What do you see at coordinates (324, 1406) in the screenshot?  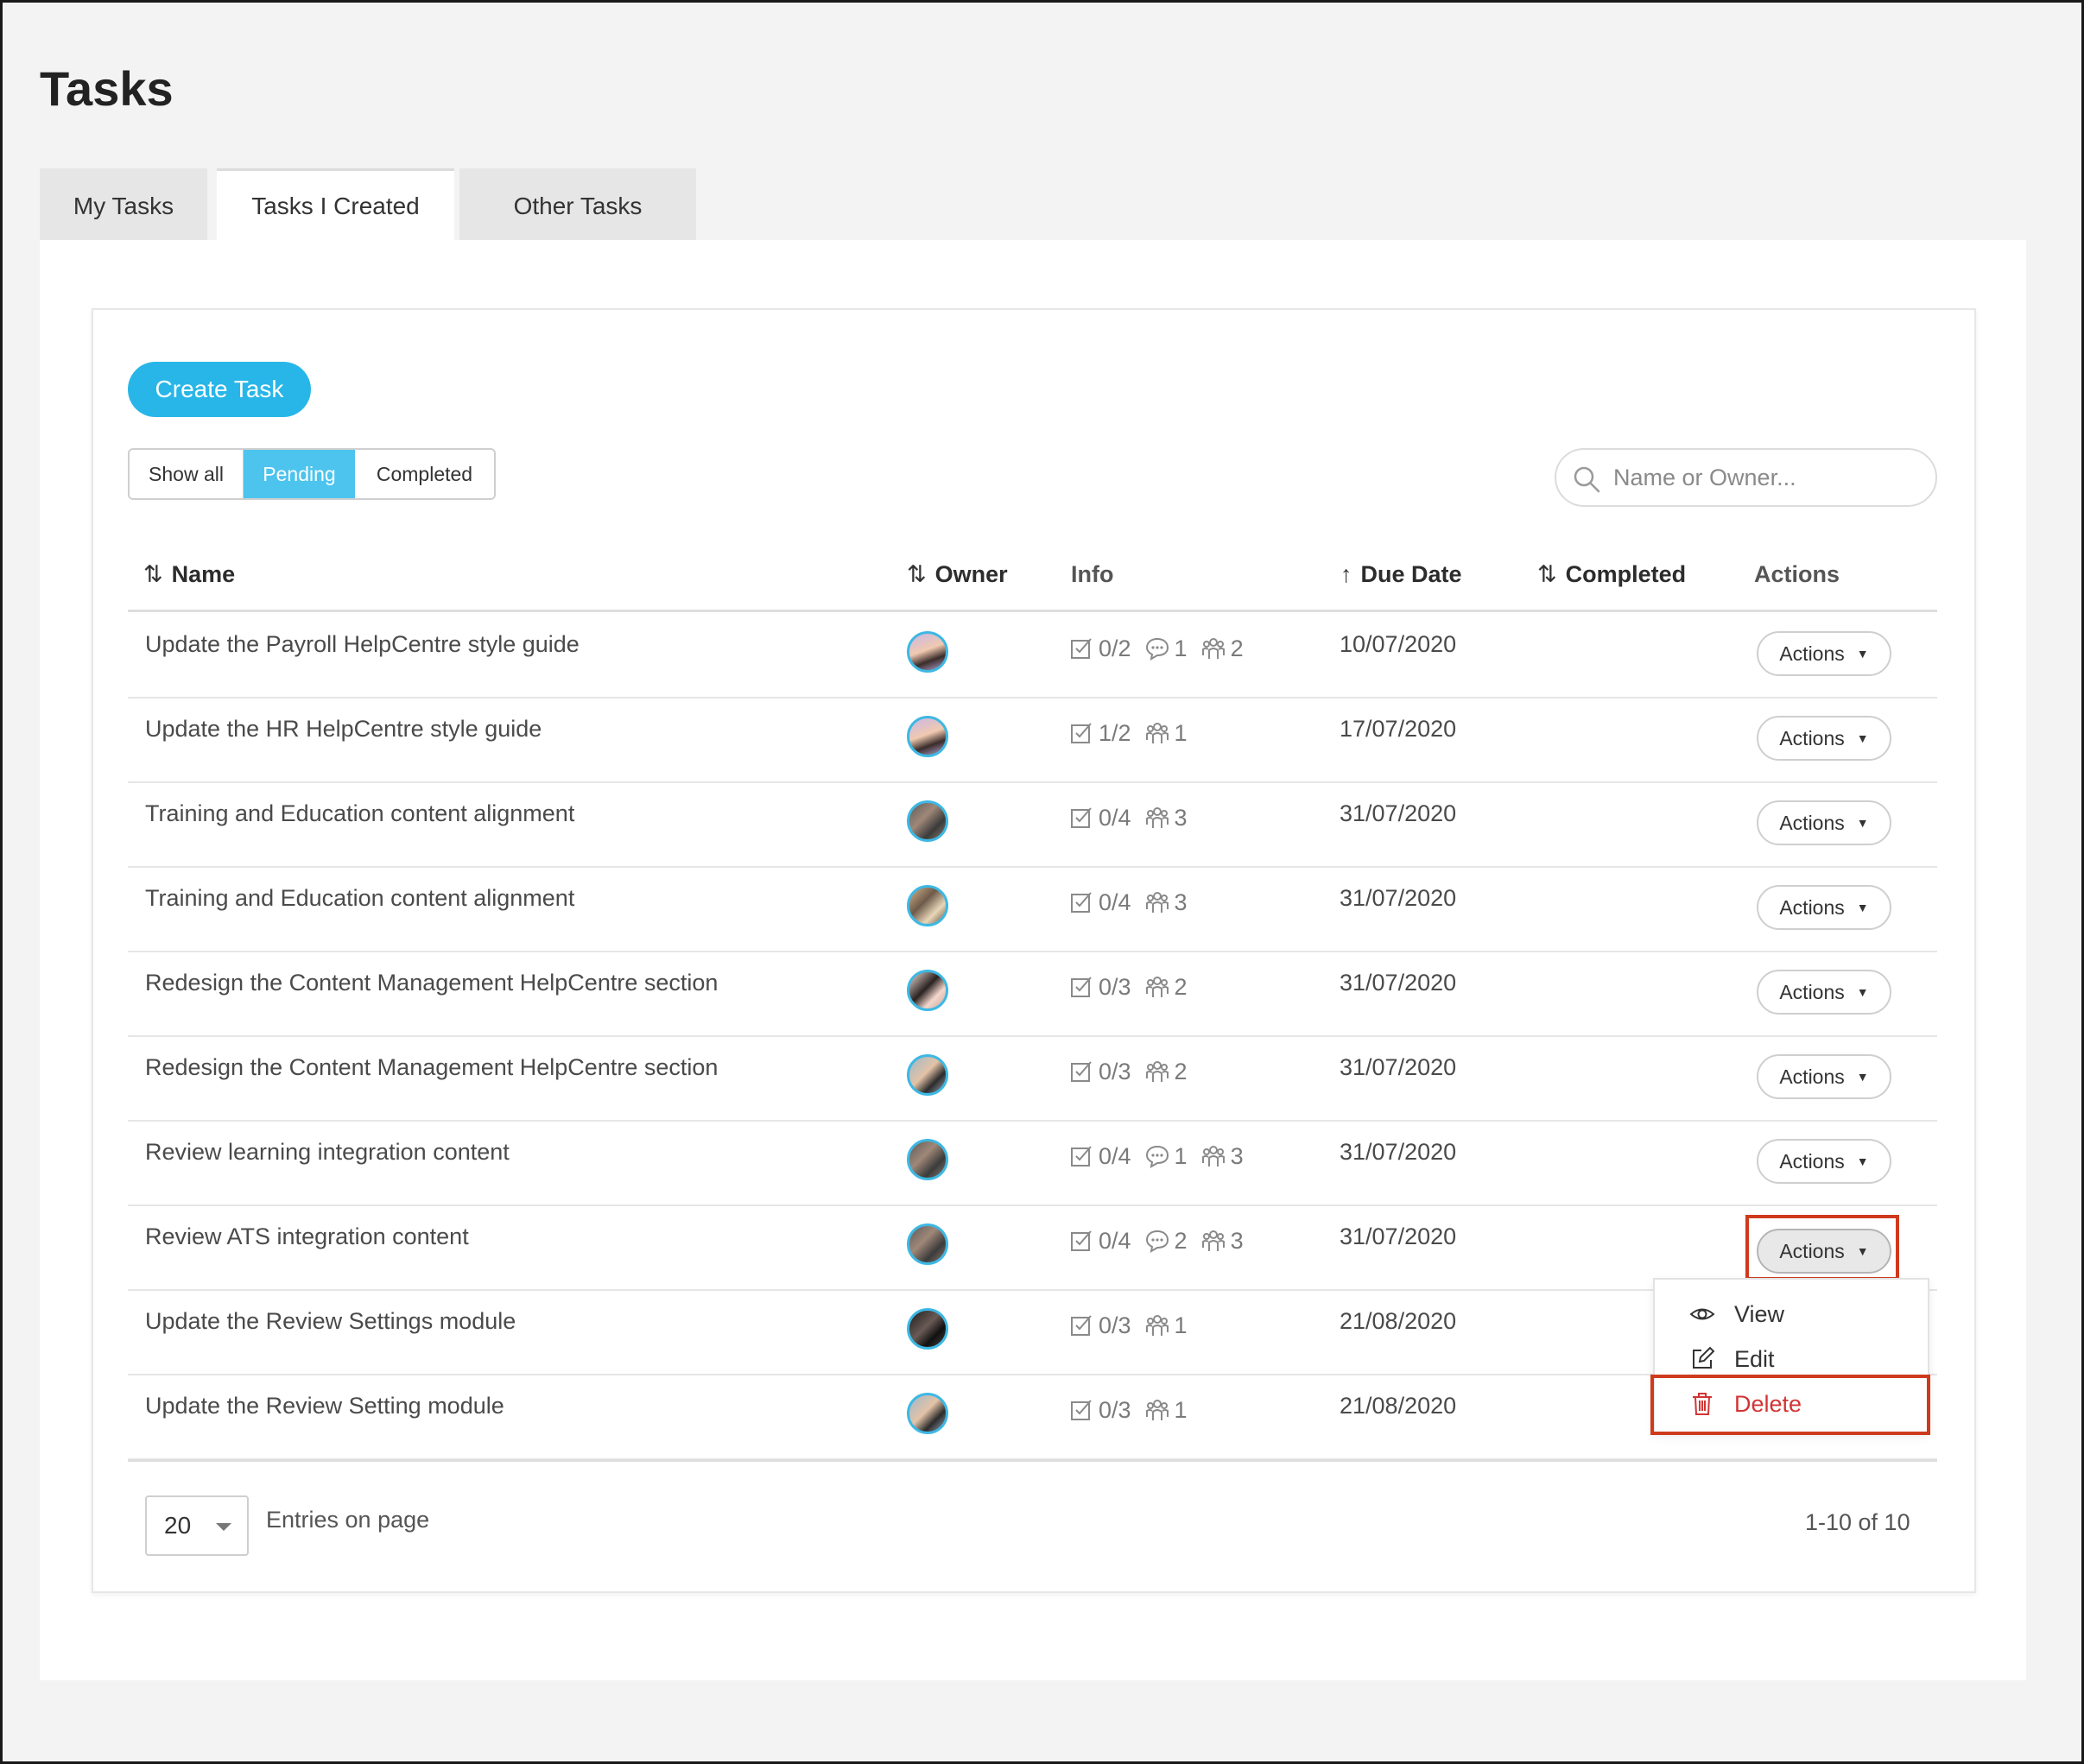 I see `task-name: Update the Review Setting module` at bounding box center [324, 1406].